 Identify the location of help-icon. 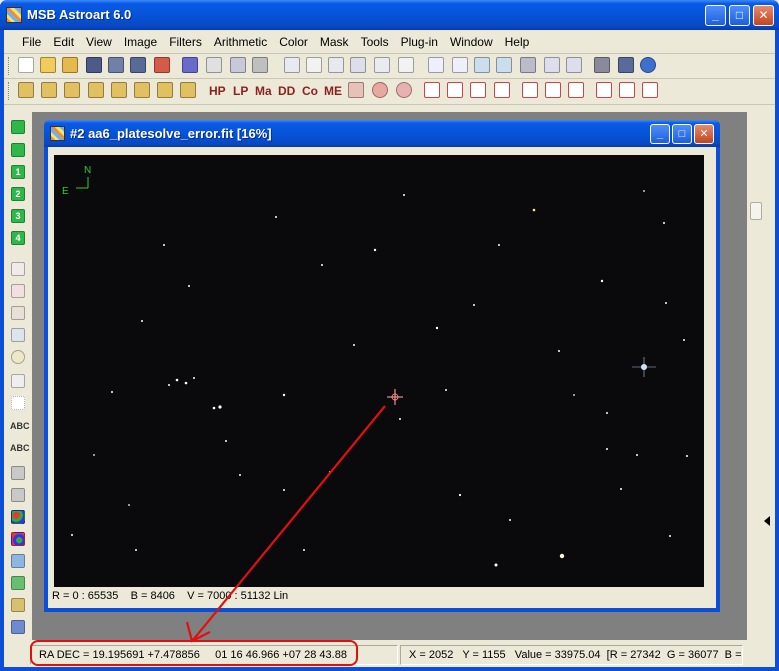
(648, 65).